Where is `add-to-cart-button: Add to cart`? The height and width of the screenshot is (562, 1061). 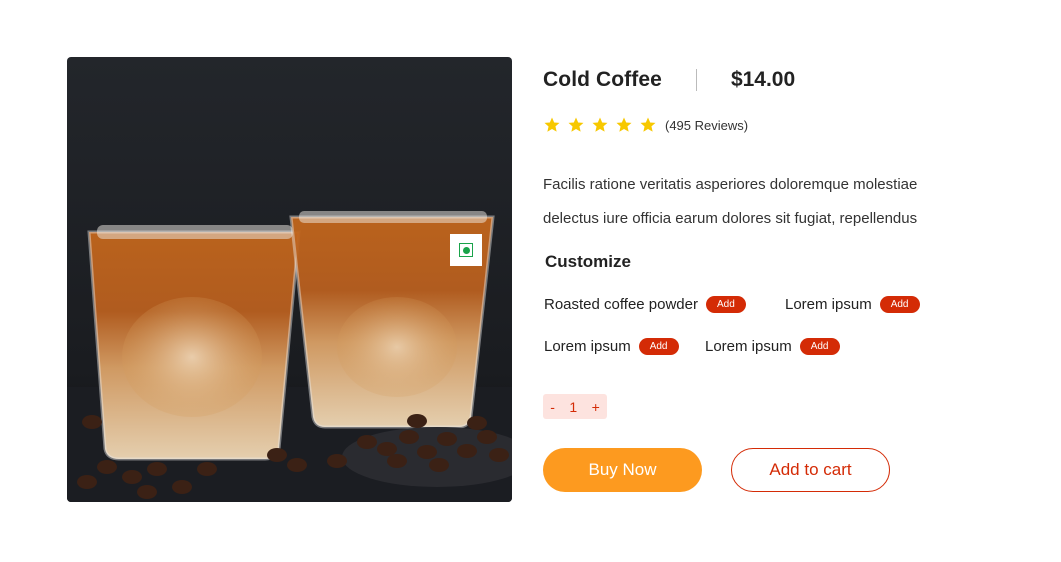
add-to-cart-button: Add to cart is located at coordinates (810, 470).